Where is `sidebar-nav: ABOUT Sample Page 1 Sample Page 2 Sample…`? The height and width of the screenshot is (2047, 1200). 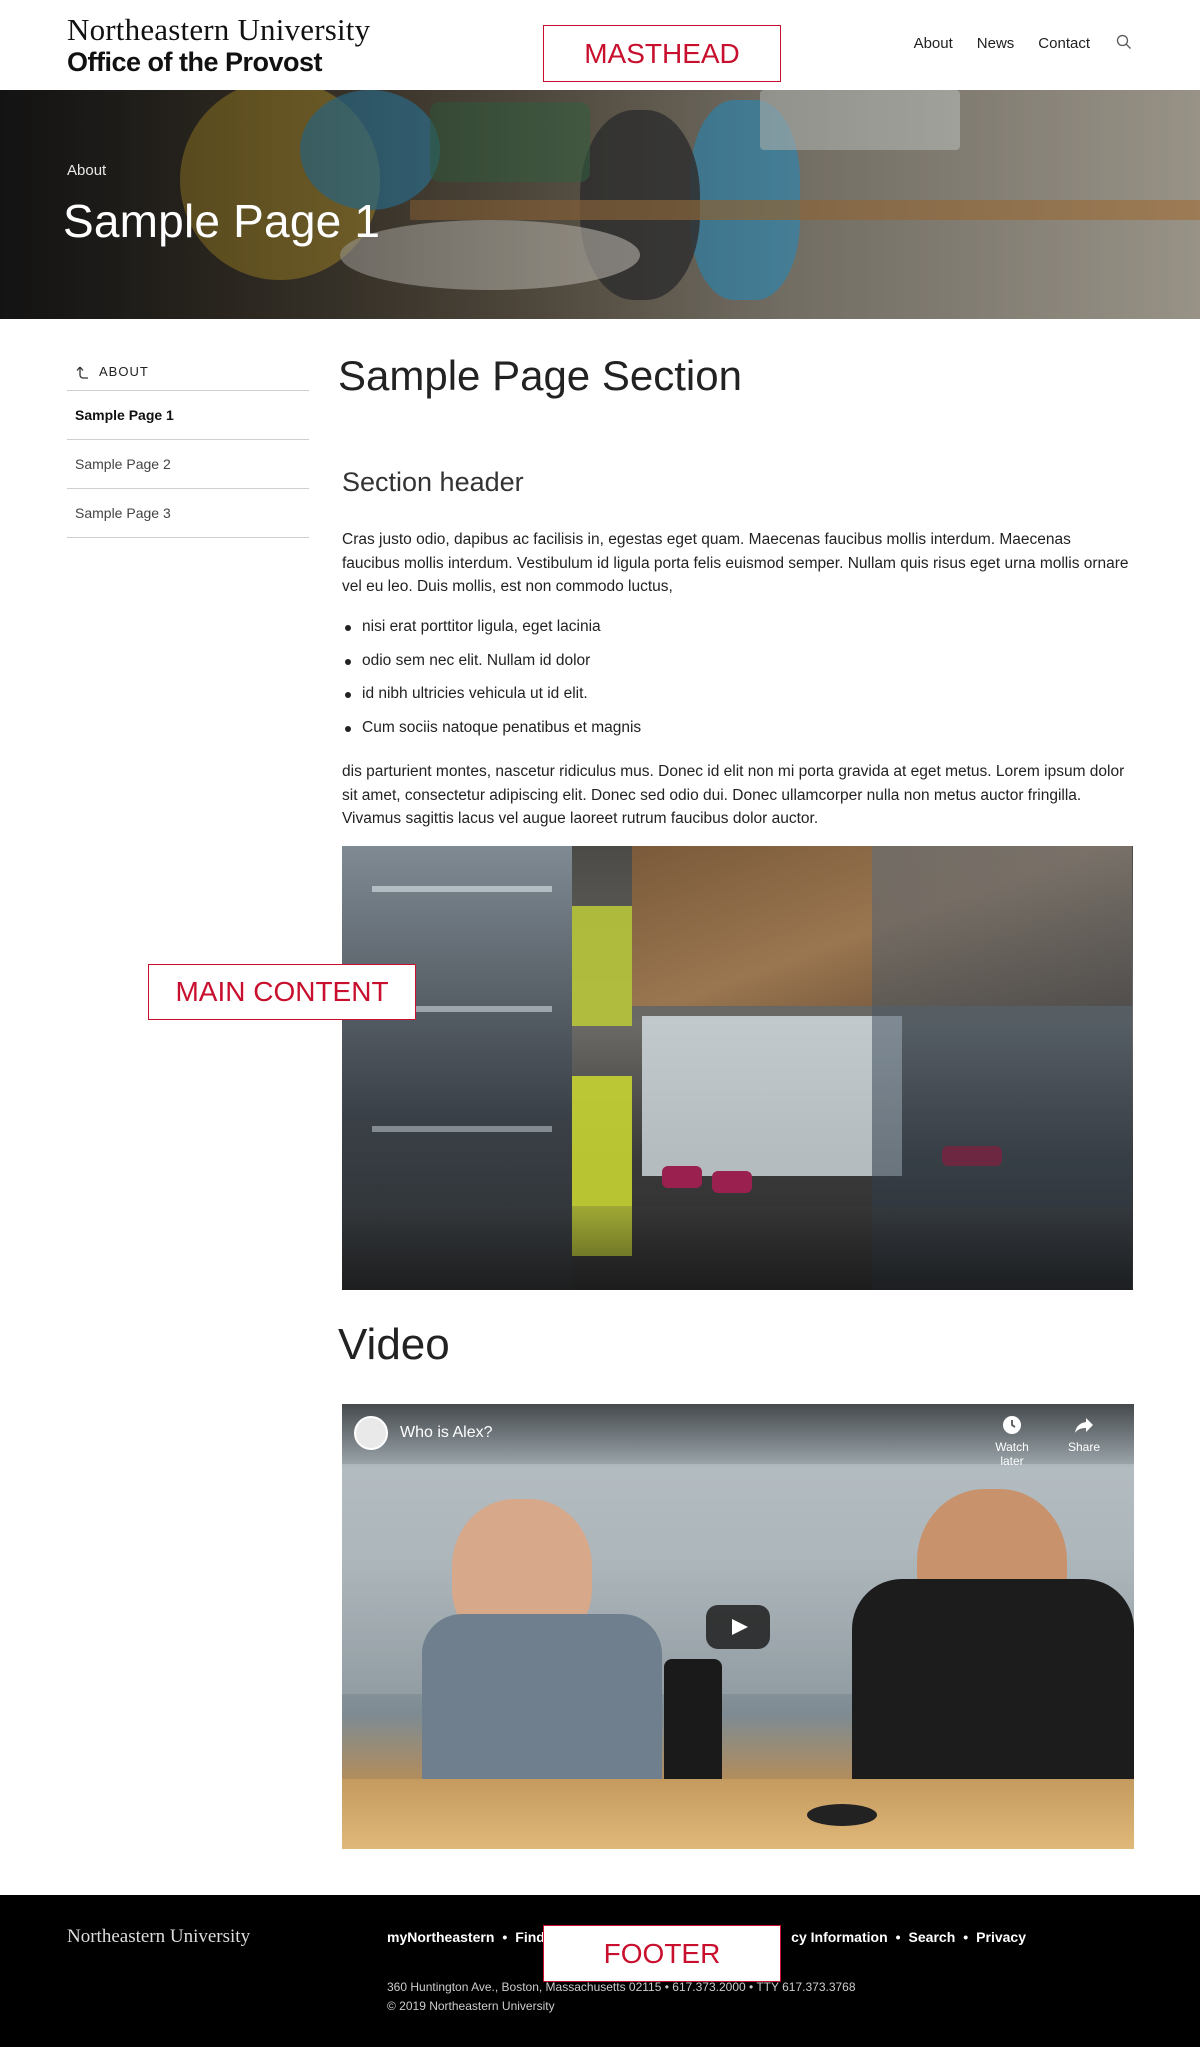 sidebar-nav: ABOUT Sample Page 1 Sample Page 2 Sample… is located at coordinates (188, 445).